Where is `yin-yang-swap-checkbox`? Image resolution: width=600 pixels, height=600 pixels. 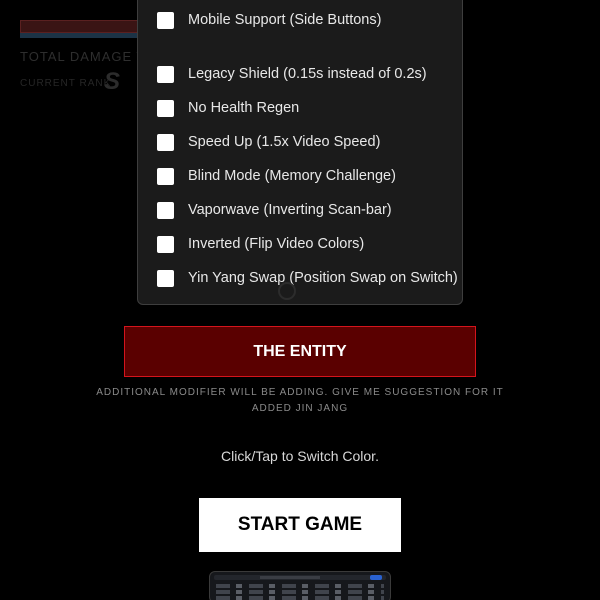 yin-yang-swap-checkbox is located at coordinates (165, 278).